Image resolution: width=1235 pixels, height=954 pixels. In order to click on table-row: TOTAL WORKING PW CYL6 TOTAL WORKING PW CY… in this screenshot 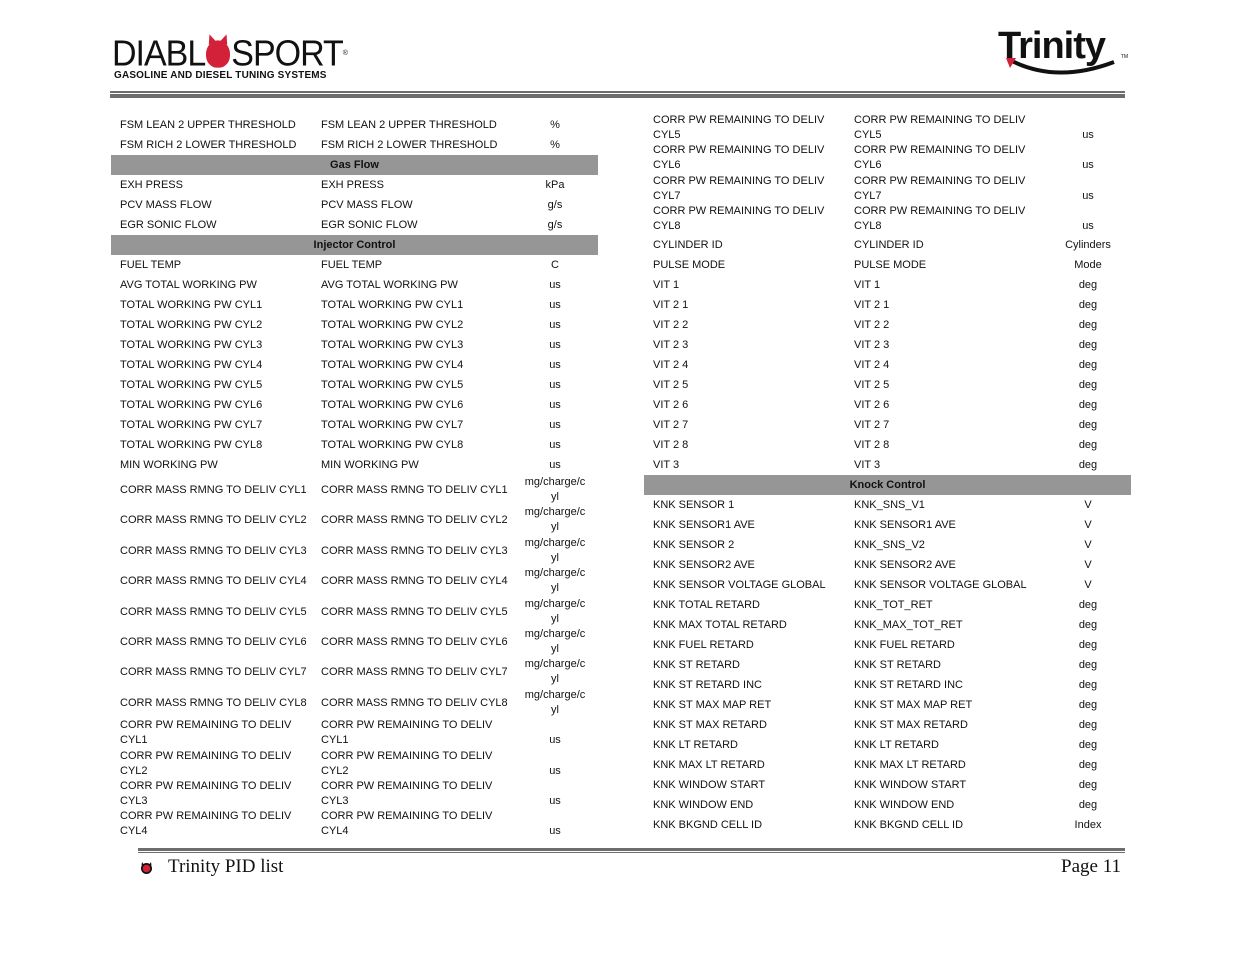, I will do `click(354, 405)`.